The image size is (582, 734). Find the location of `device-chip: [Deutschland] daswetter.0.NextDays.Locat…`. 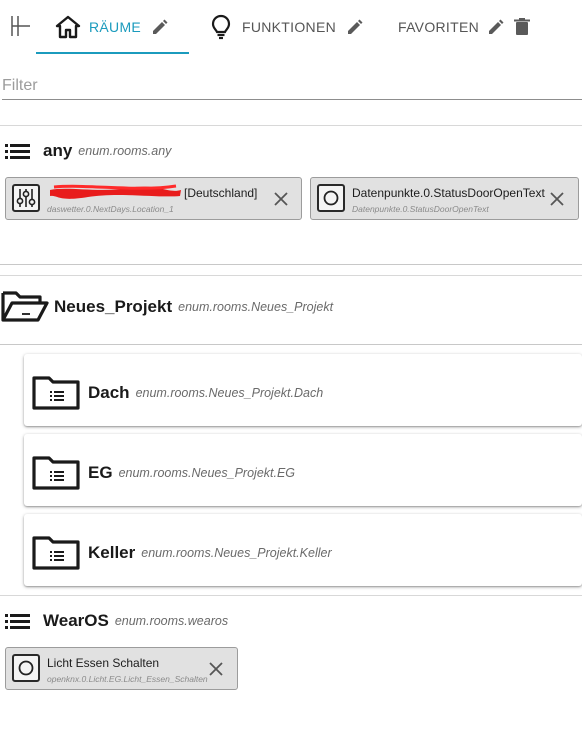

device-chip: [Deutschland] daswetter.0.NextDays.Locat… is located at coordinates (153, 198).